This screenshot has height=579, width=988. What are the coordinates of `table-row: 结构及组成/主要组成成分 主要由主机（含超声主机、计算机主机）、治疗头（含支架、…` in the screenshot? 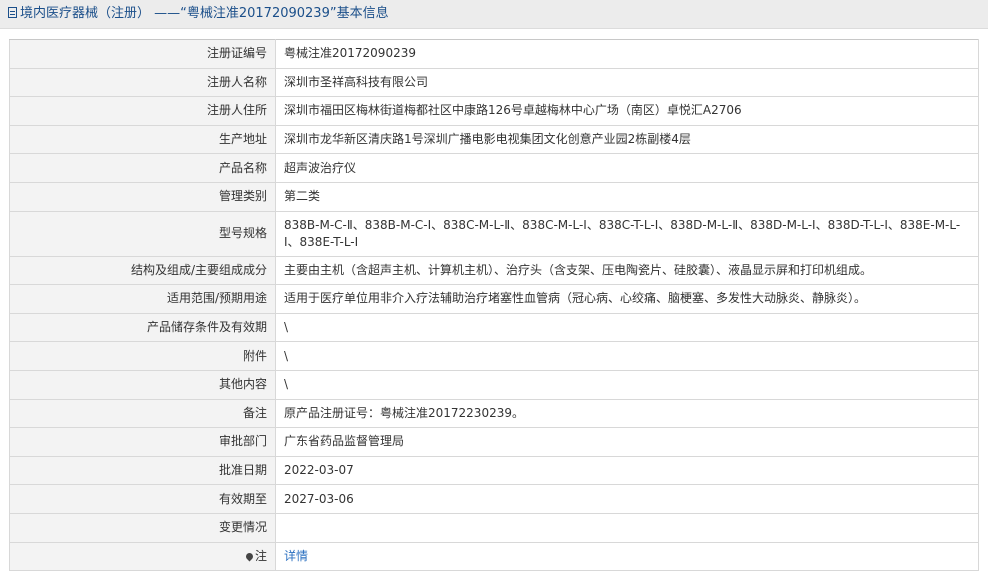 It's located at (494, 270).